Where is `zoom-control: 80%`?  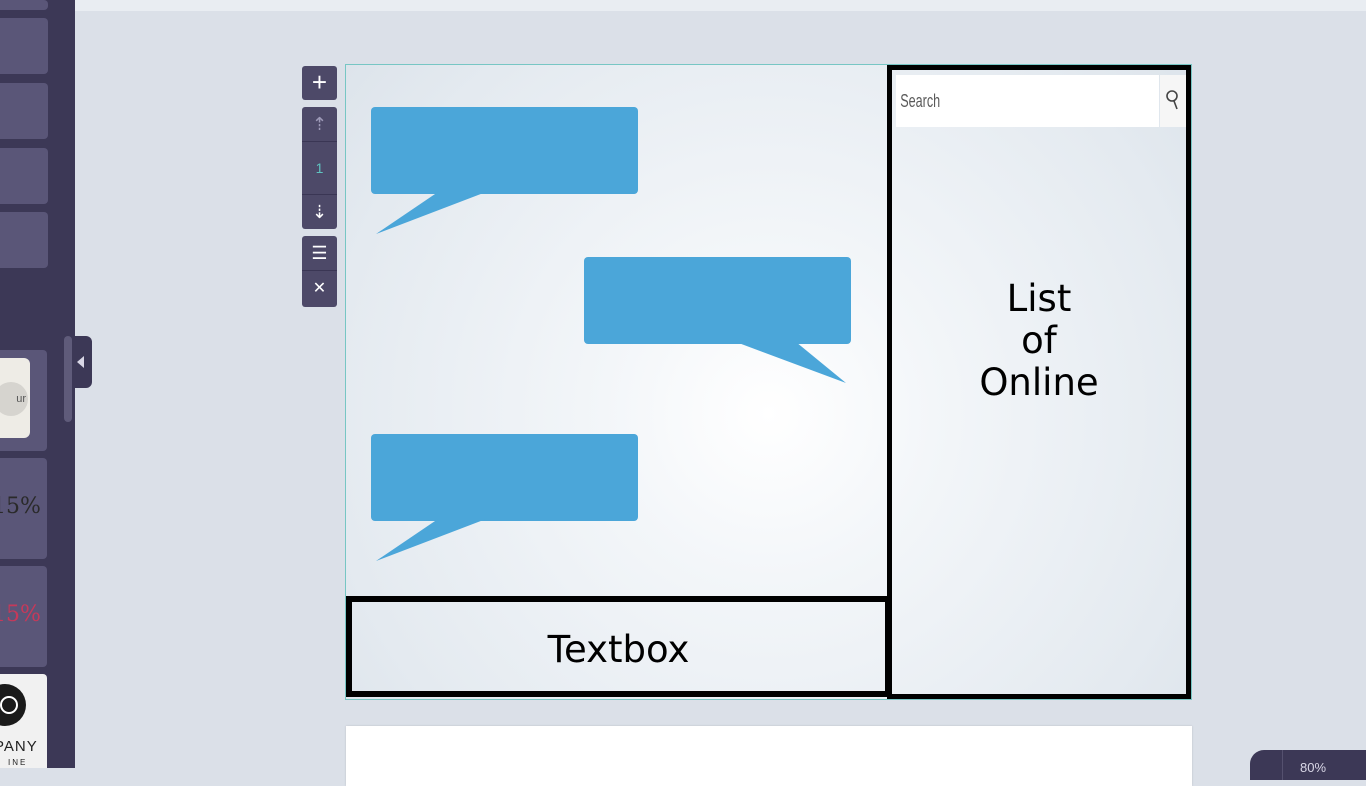
zoom-control: 80% is located at coordinates (1308, 765).